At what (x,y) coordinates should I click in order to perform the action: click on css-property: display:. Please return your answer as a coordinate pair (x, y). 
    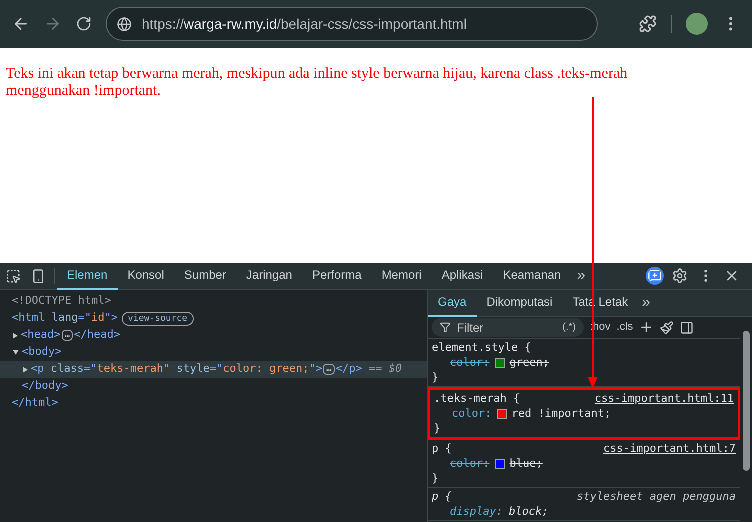
    Looking at the image, I should click on (476, 511).